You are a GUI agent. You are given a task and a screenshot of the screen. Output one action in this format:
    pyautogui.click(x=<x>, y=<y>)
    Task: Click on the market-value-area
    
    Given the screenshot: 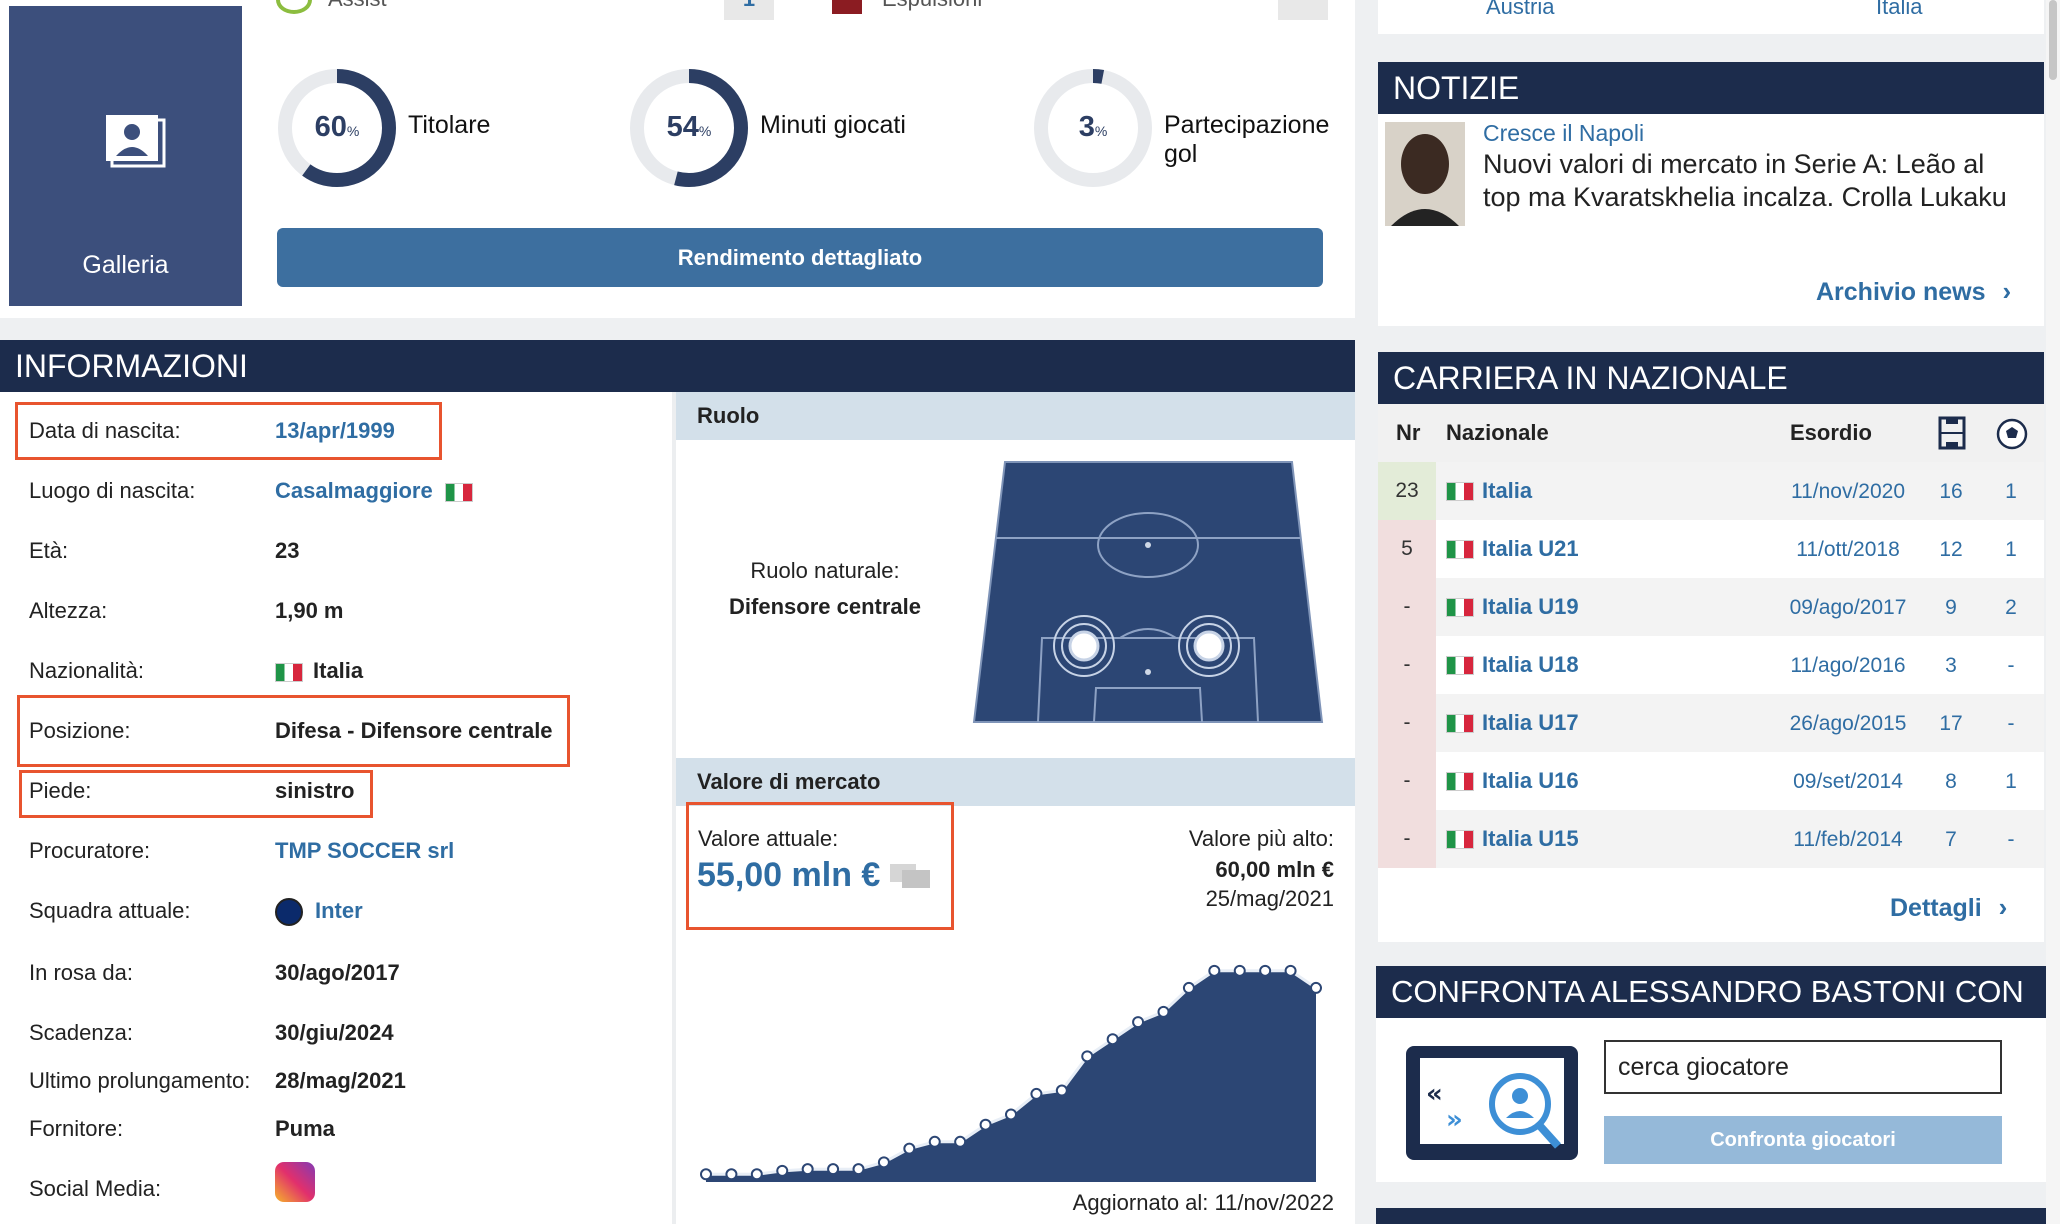 What is the action you would take?
    pyautogui.click(x=1011, y=1076)
    